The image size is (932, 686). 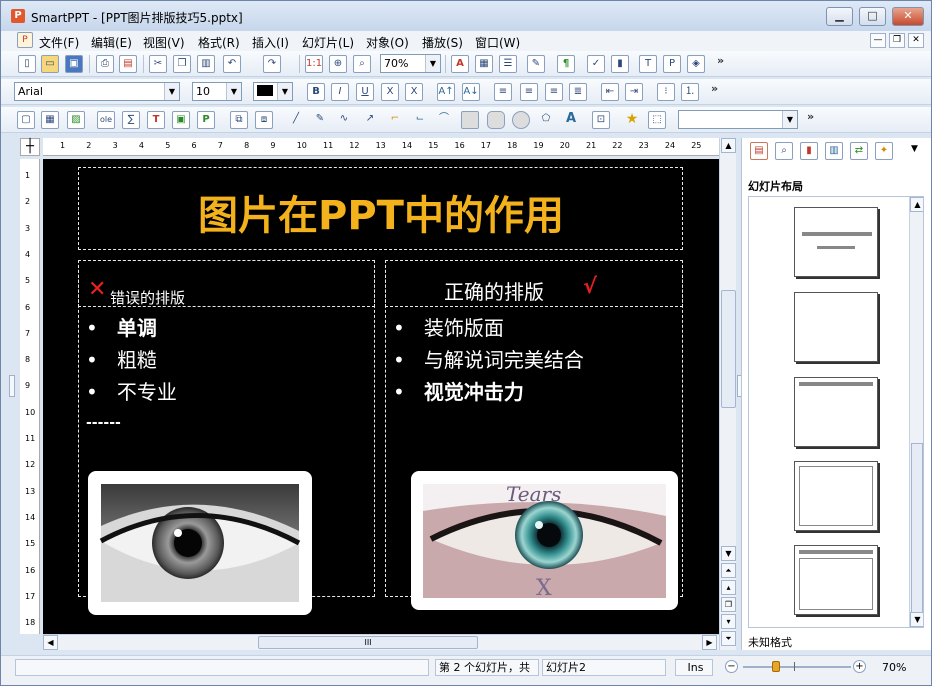 I want to click on zoom-slider-thumb, so click(x=776, y=666).